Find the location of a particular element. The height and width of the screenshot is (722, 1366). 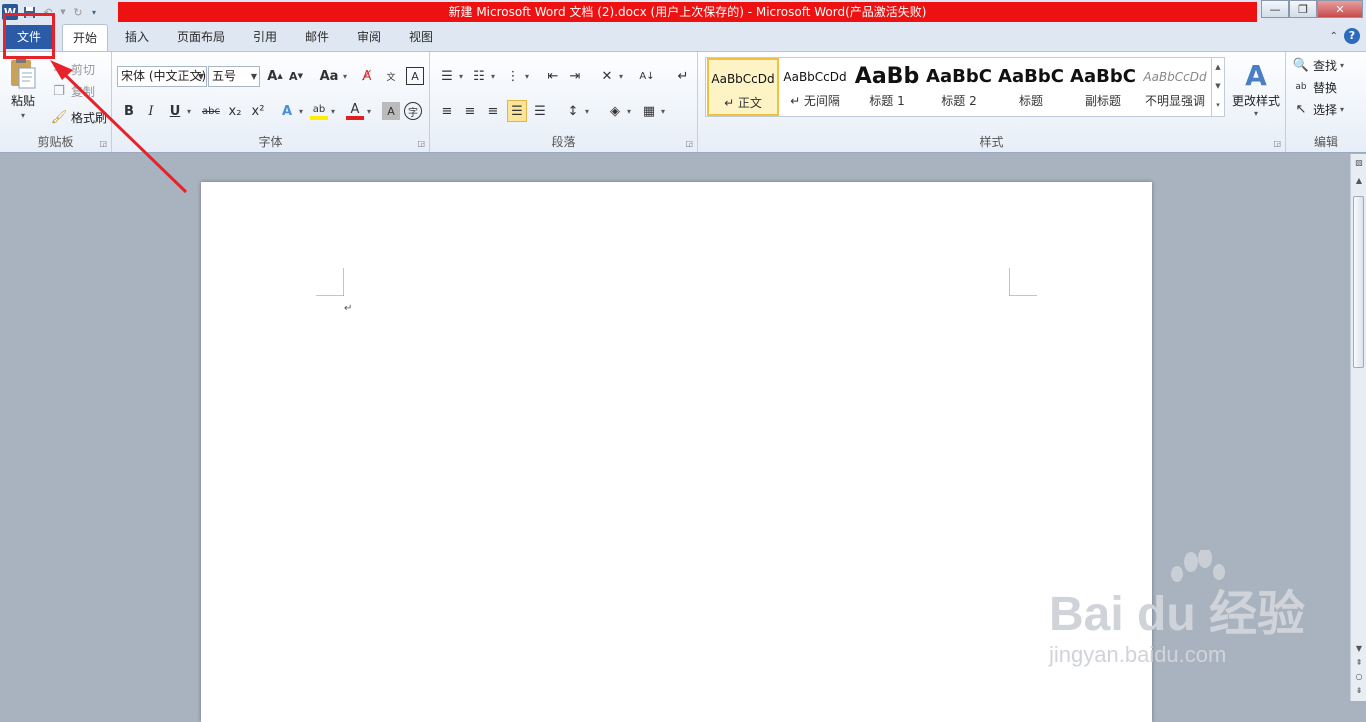

watermark-url: jingyan.baidu.com is located at coordinates (1137, 654).